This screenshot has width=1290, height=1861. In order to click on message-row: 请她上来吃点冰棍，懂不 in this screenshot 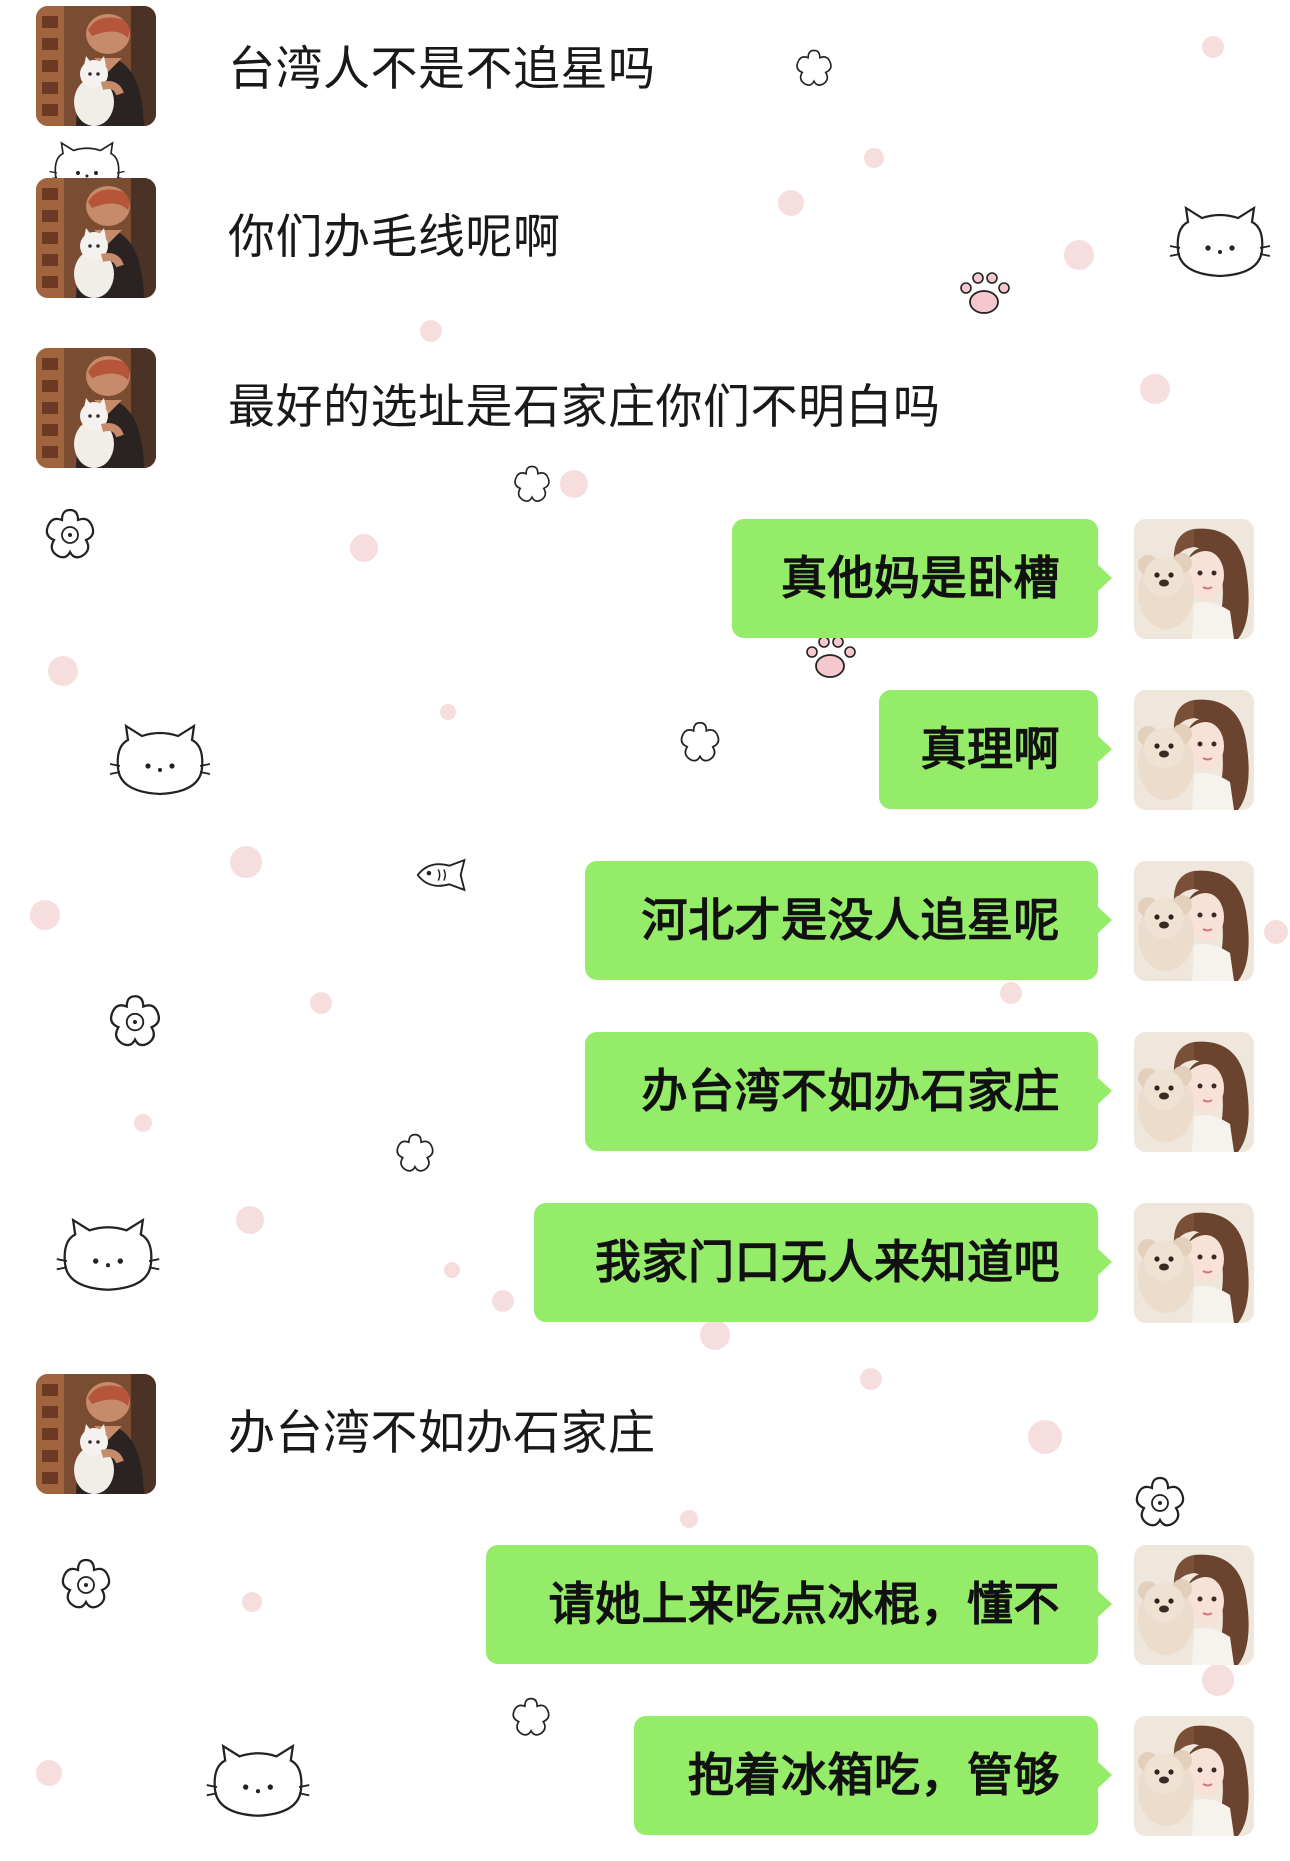, I will do `click(645, 1605)`.